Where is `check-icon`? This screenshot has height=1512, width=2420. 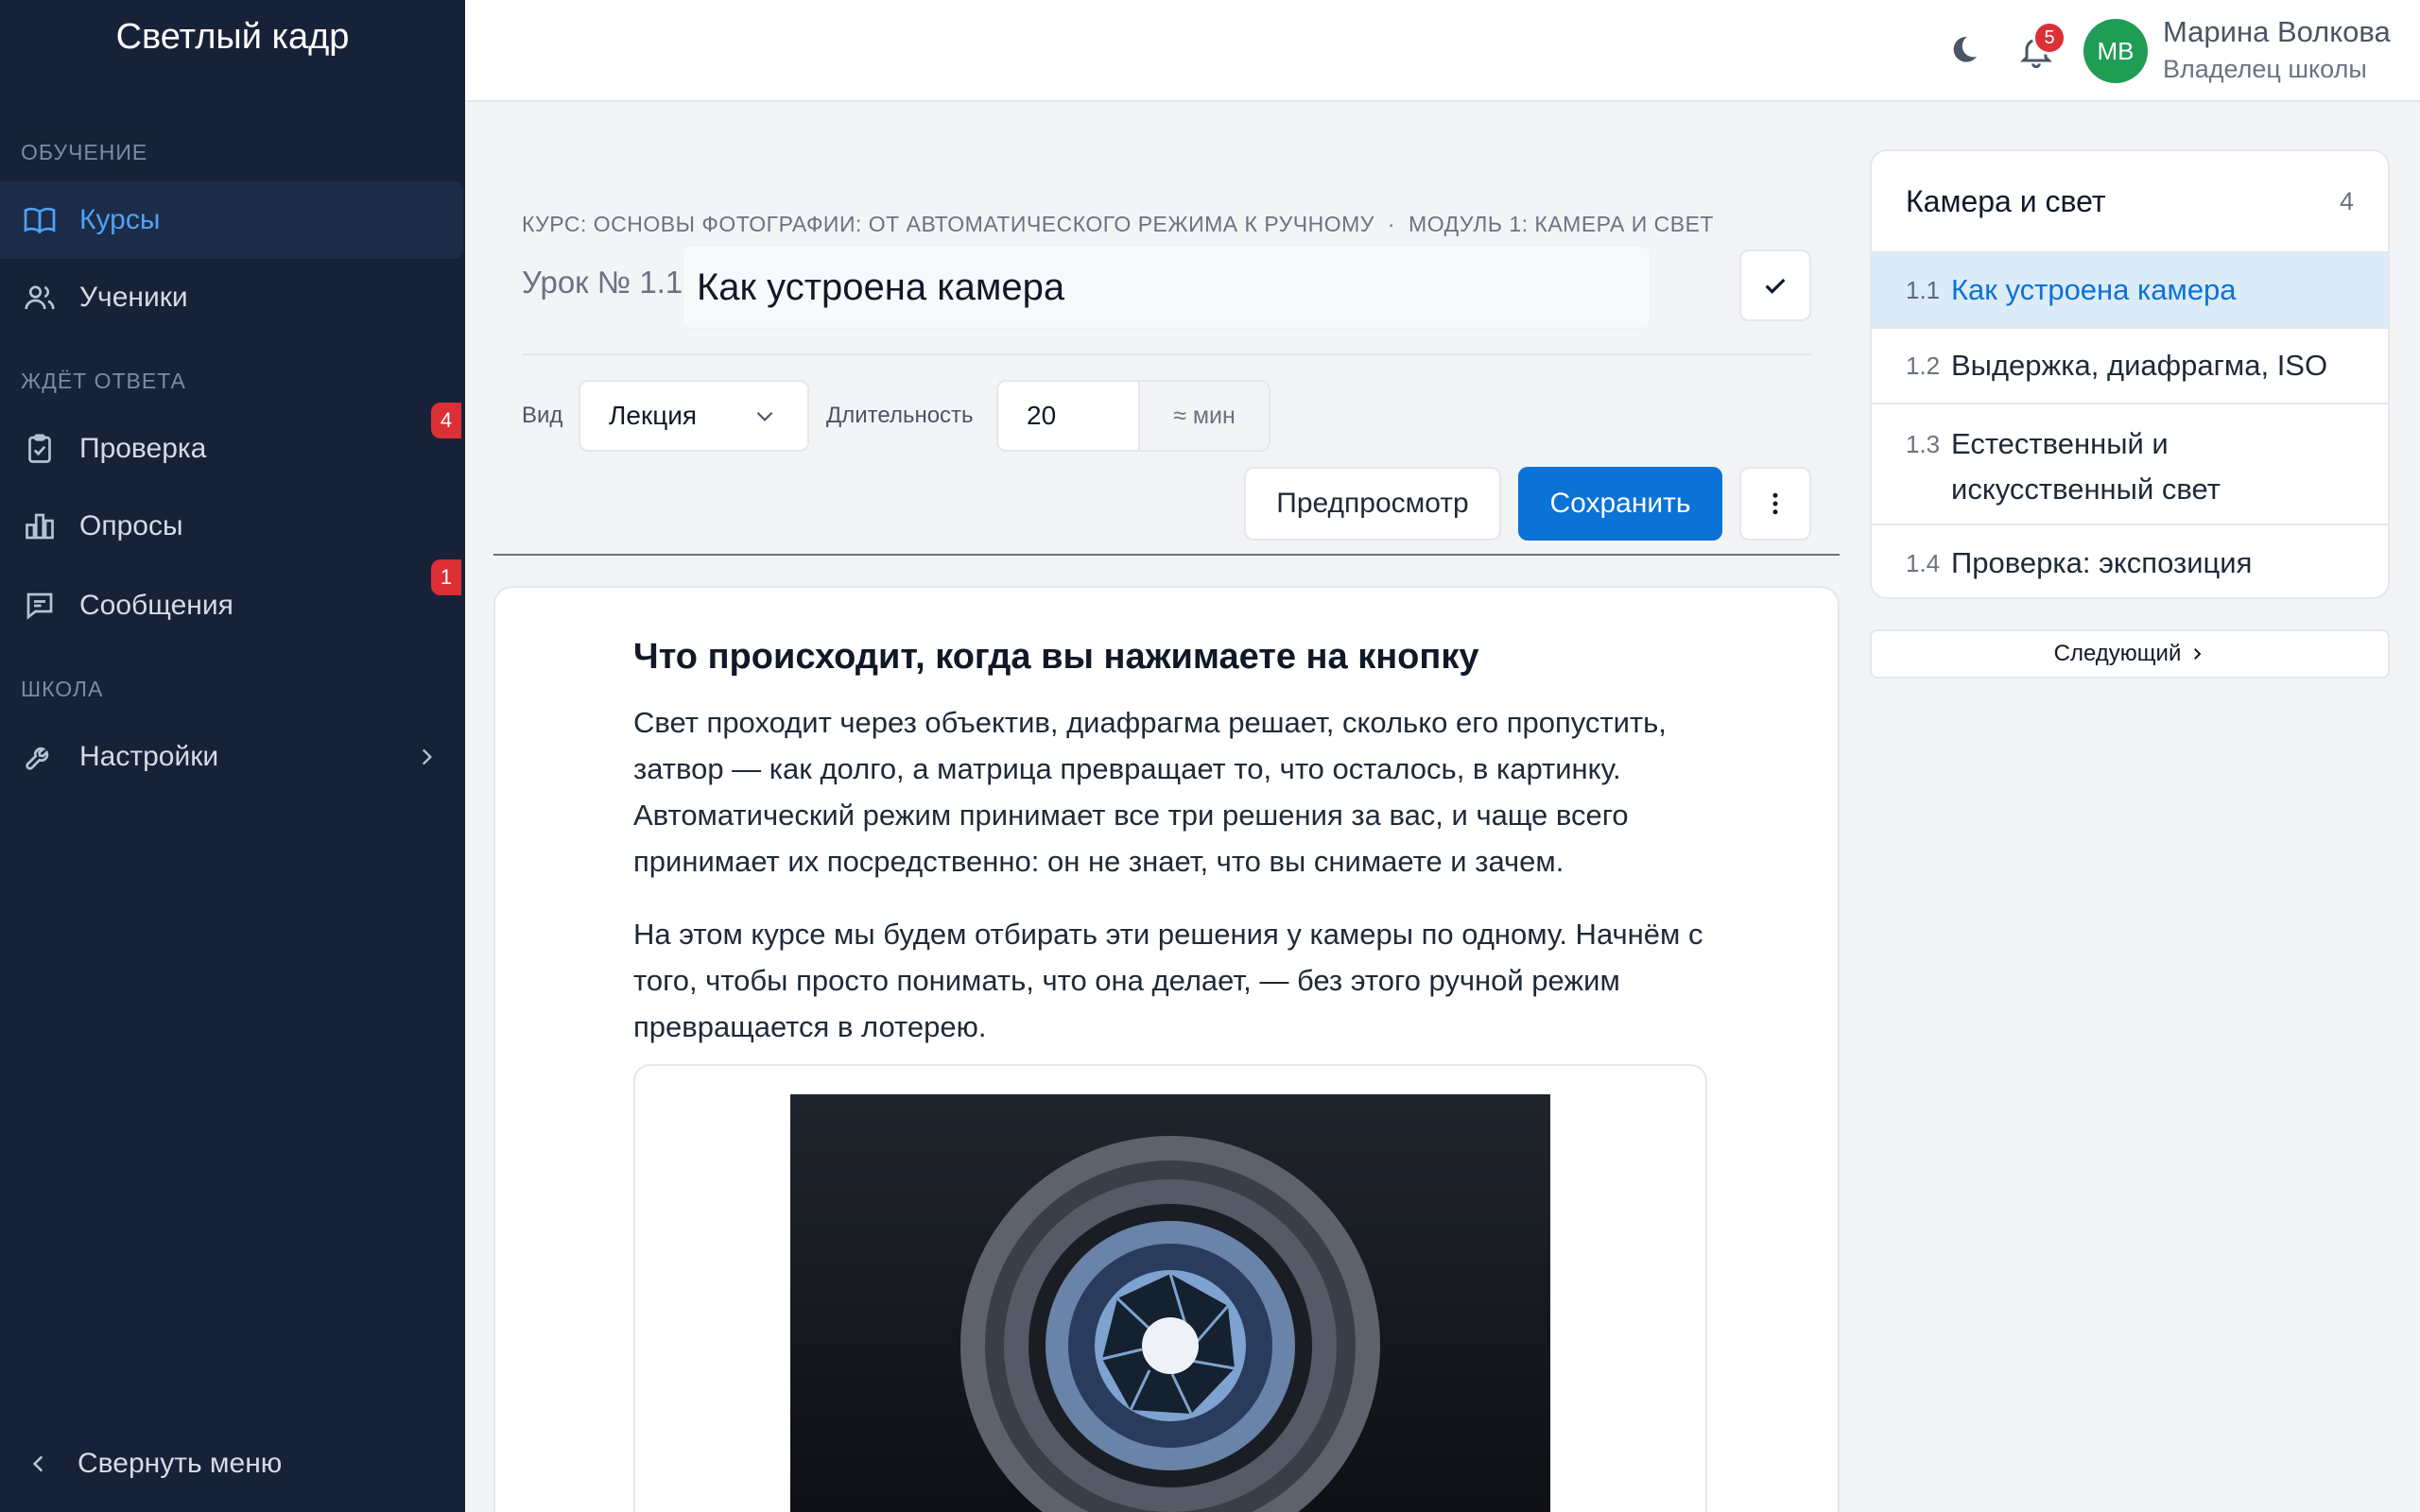
check-icon is located at coordinates (1775, 286).